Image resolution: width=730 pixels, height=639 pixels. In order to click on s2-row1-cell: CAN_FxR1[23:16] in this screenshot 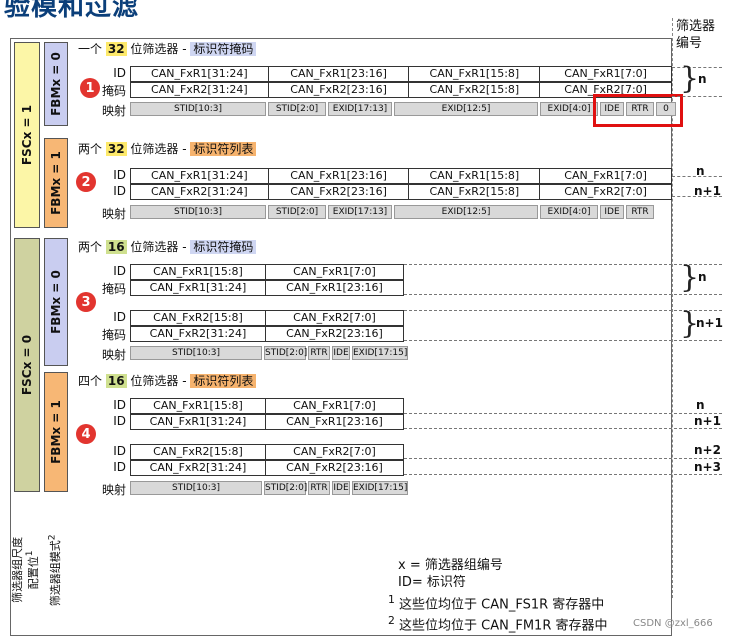, I will do `click(338, 176)`.